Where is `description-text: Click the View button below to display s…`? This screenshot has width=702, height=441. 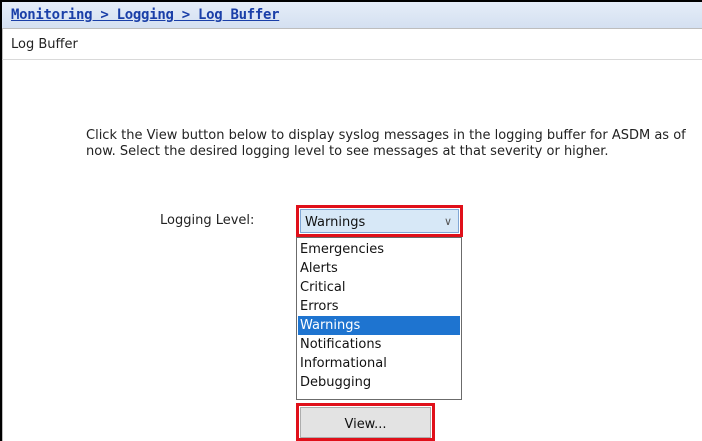 description-text: Click the View button below to display s… is located at coordinates (386, 143).